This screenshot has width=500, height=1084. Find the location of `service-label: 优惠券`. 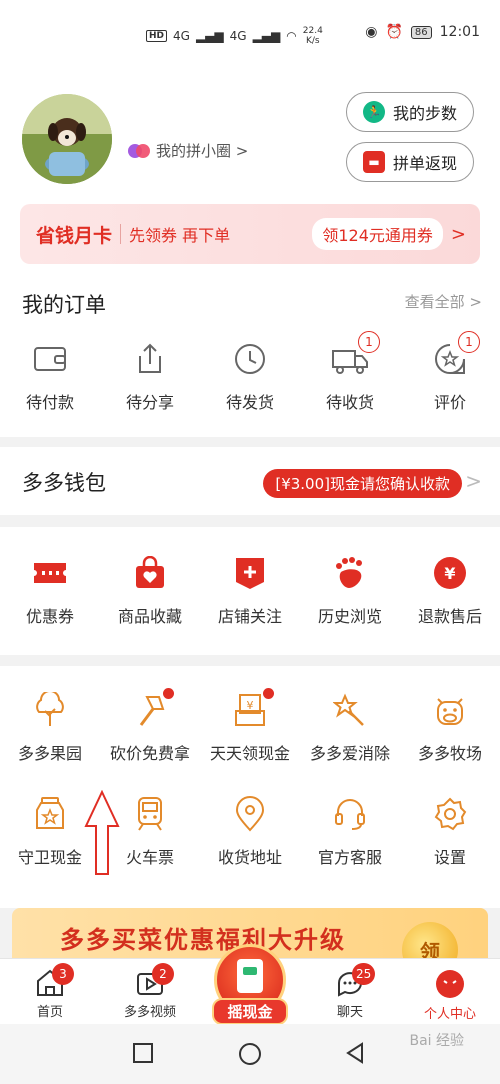

service-label: 优惠券 is located at coordinates (49, 616).